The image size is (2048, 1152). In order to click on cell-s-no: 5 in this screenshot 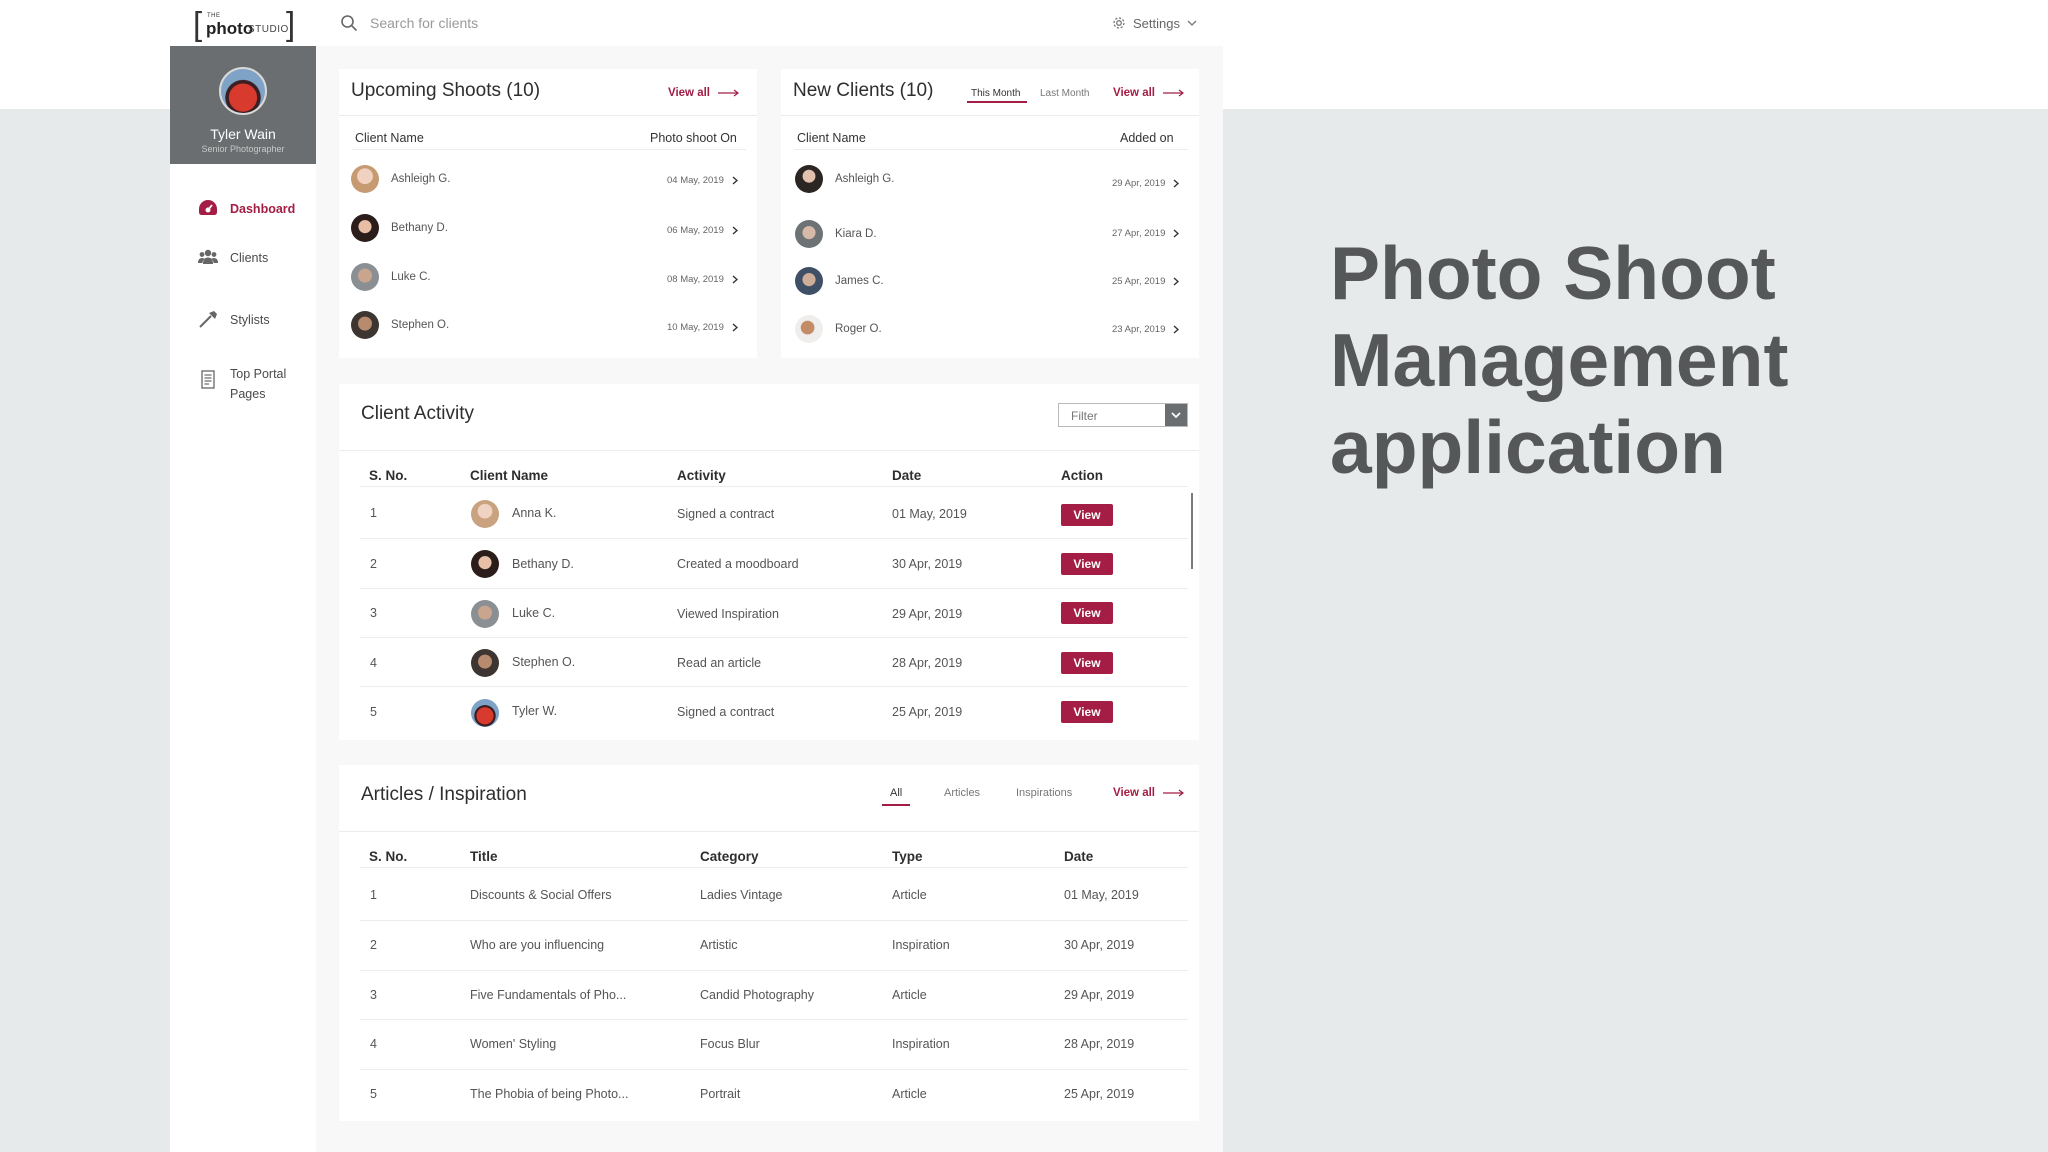, I will do `click(373, 1094)`.